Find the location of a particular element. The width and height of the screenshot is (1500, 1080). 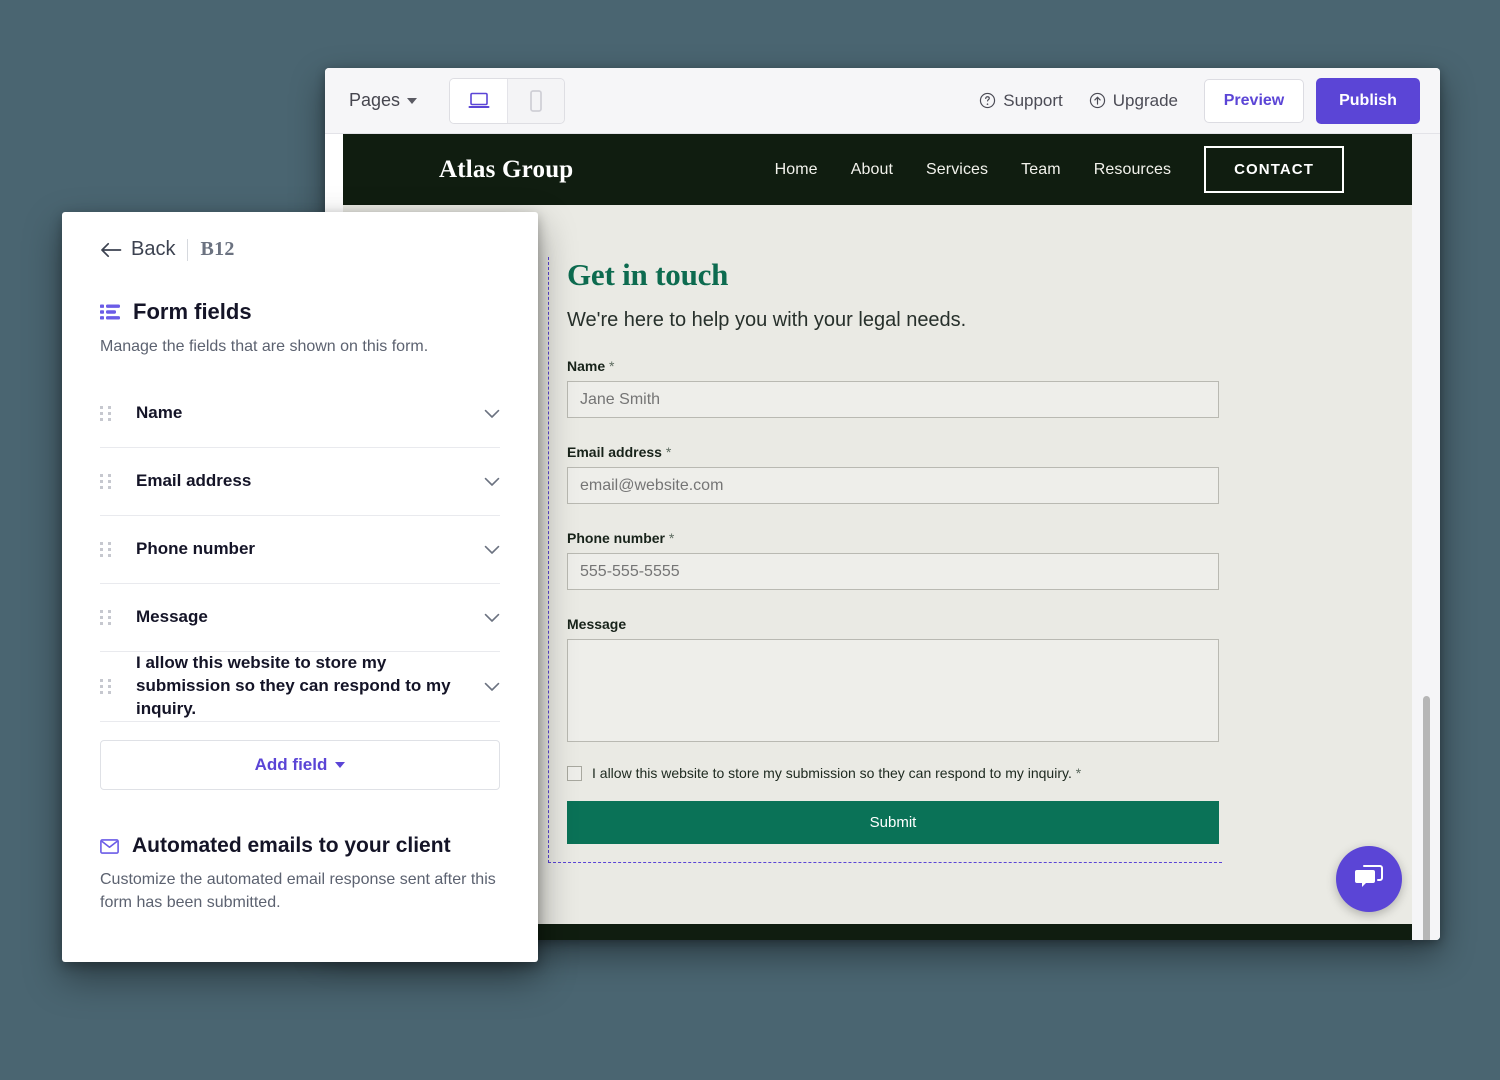

add-field-label: Add field is located at coordinates (291, 764).